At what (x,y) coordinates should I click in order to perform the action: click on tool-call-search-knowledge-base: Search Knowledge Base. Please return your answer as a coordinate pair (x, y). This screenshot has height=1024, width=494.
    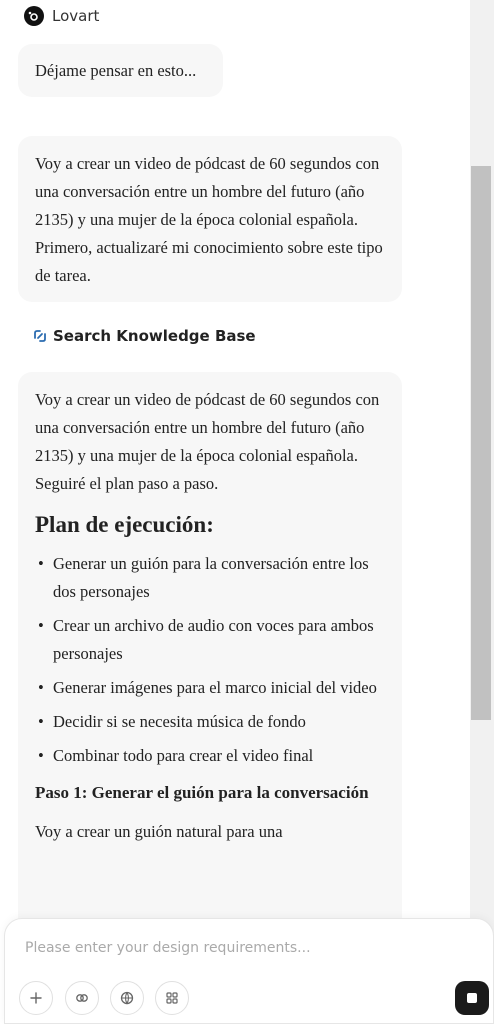
    Looking at the image, I should click on (144, 336).